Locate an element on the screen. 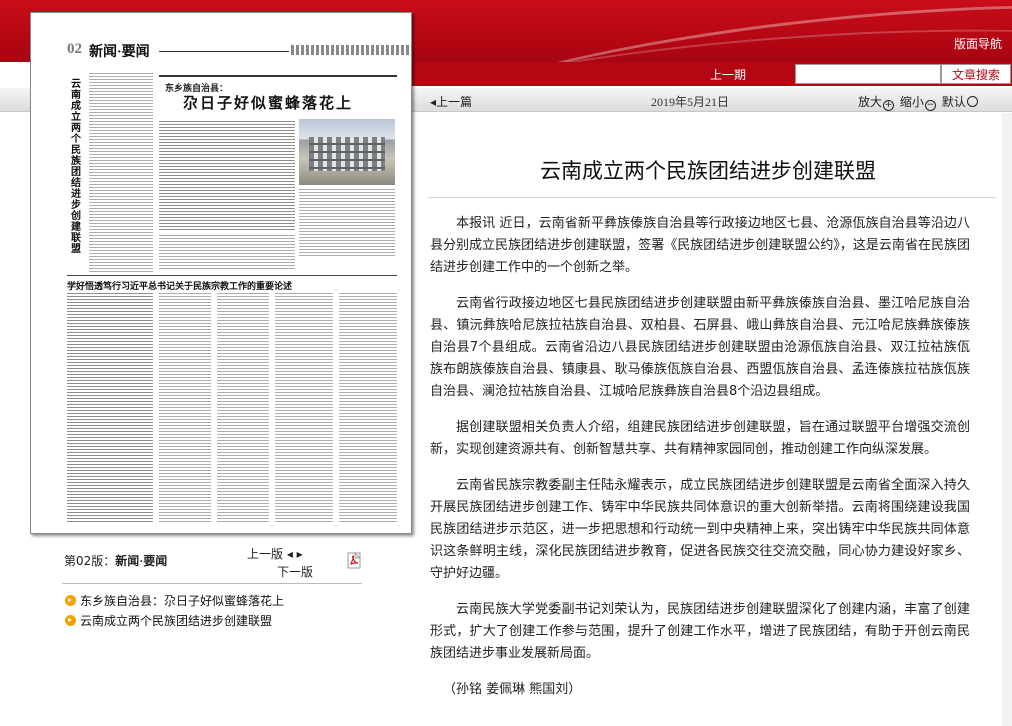 The height and width of the screenshot is (726, 1012). story-list-item: 云南成立两个民族团结进步创建联盟 is located at coordinates (212, 622).